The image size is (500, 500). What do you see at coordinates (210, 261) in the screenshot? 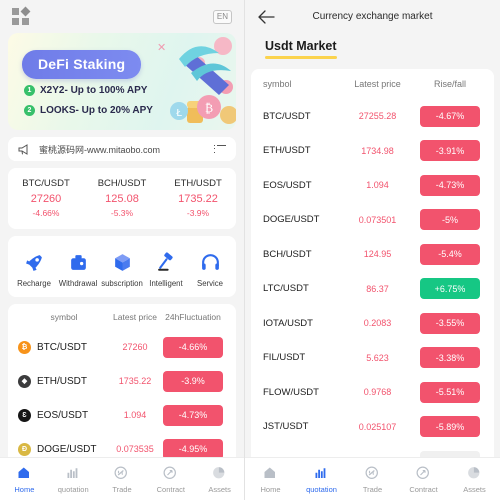
I see `headset-icon` at bounding box center [210, 261].